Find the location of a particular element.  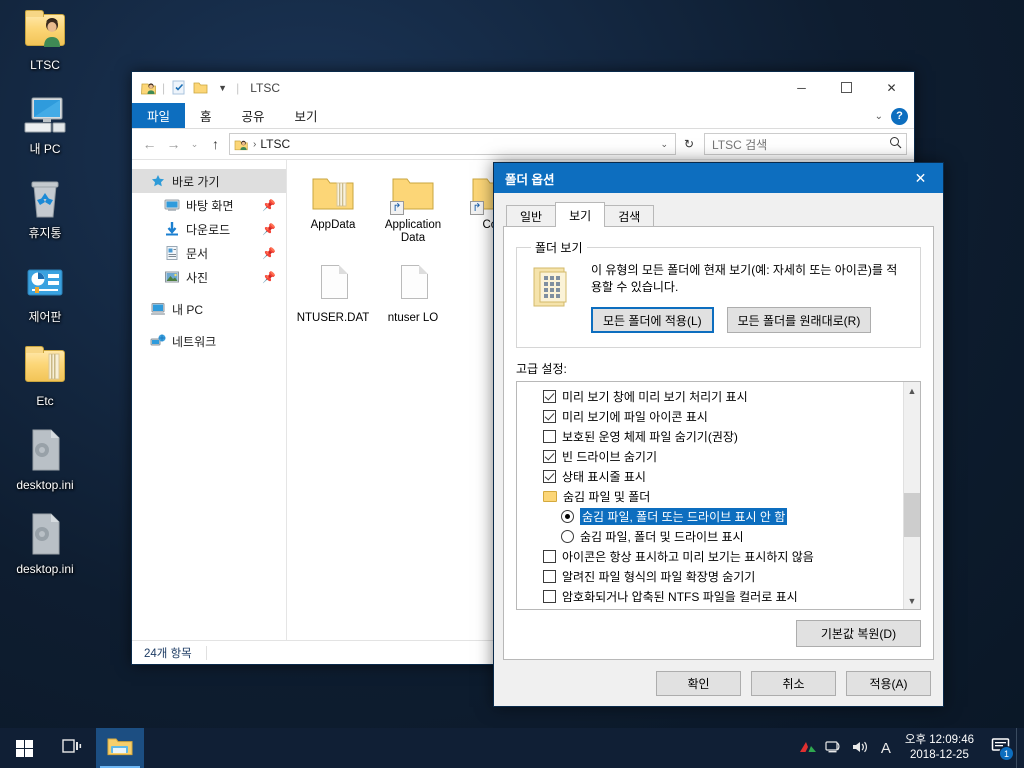

reset-all-folders-button: 모든 폴더를 원래대로(R) is located at coordinates (799, 320).